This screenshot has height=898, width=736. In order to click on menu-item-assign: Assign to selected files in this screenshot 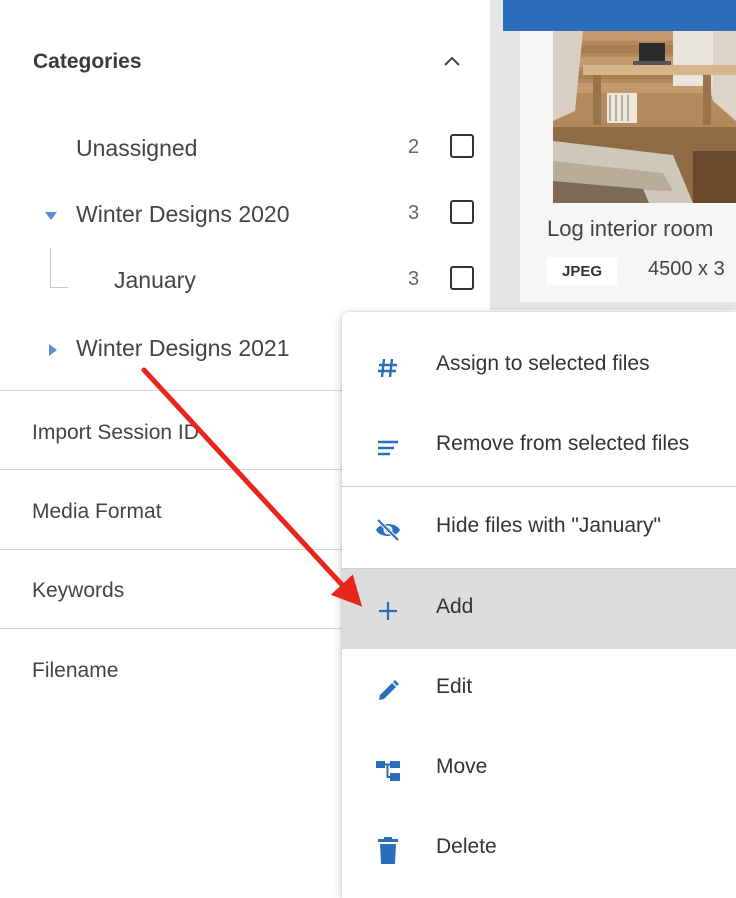, I will do `click(539, 366)`.